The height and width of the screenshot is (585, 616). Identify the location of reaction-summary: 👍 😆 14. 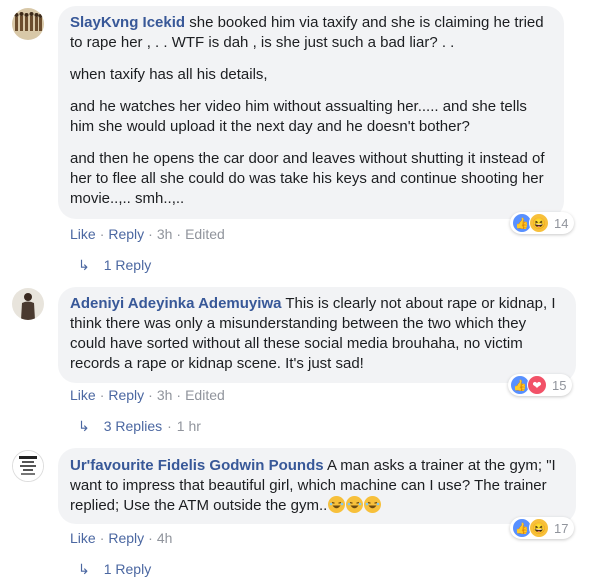
(542, 223).